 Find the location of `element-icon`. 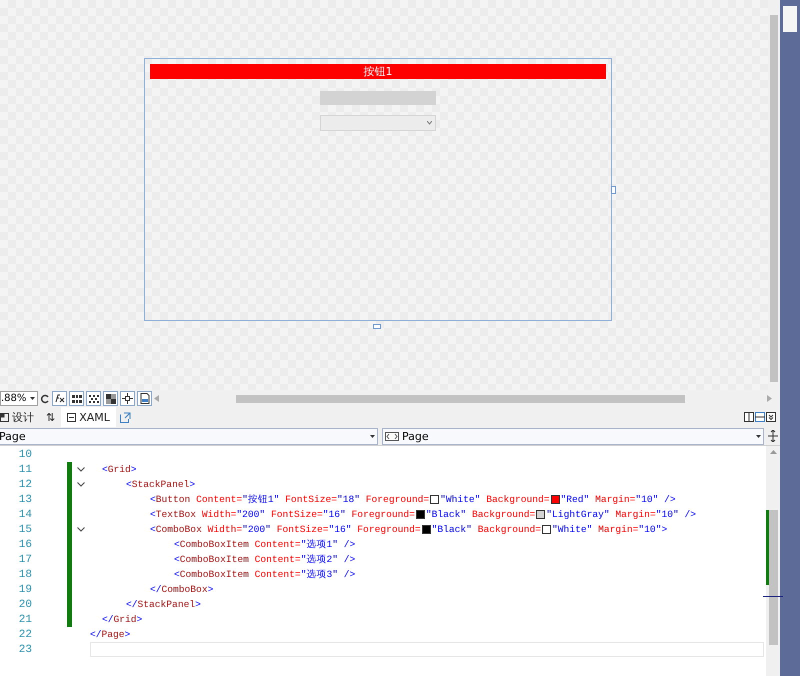

element-icon is located at coordinates (392, 436).